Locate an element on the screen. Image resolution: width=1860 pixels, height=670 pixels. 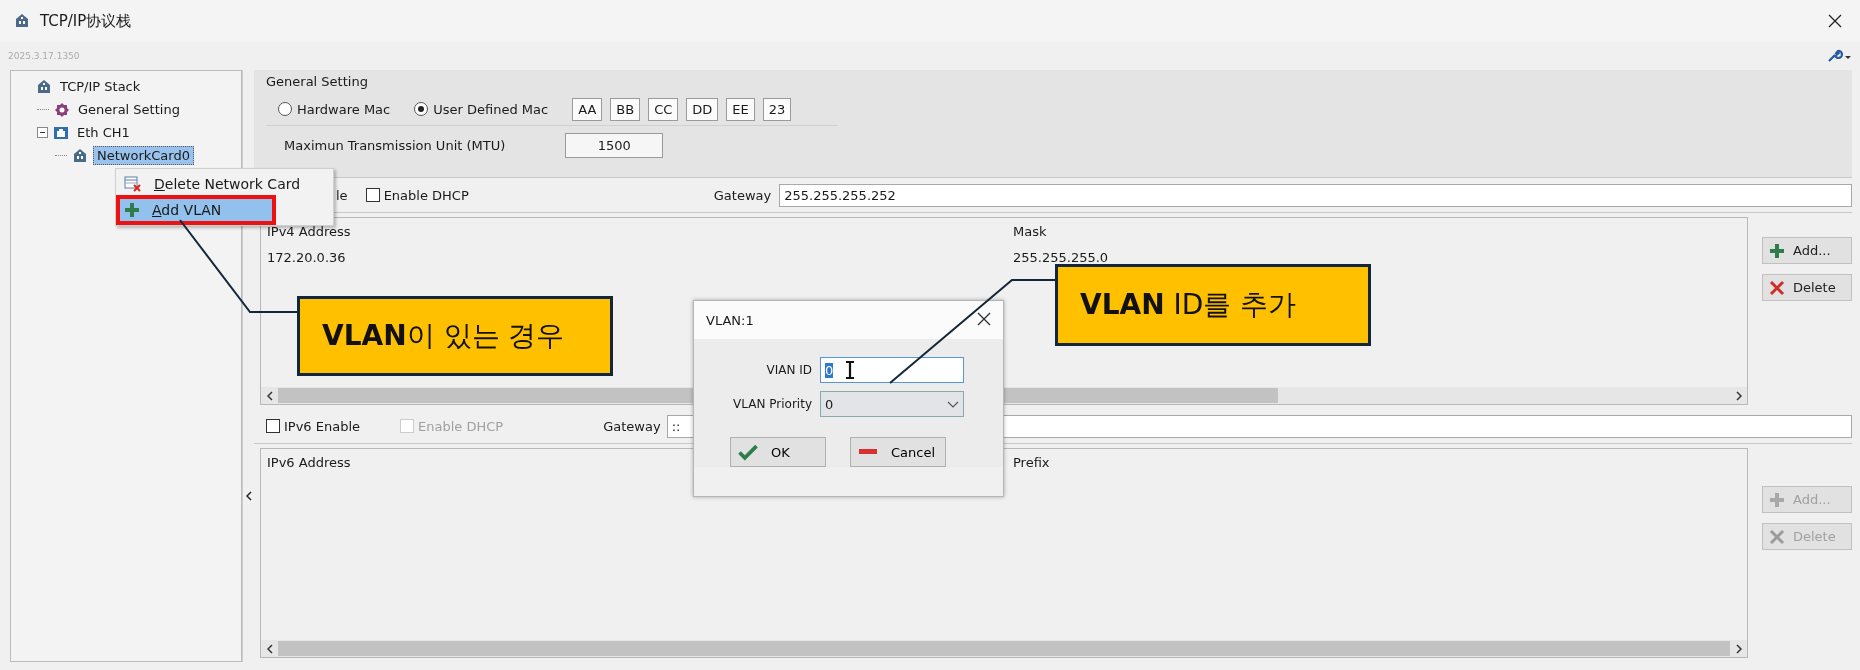
chevron-down-icon is located at coordinates (953, 404).